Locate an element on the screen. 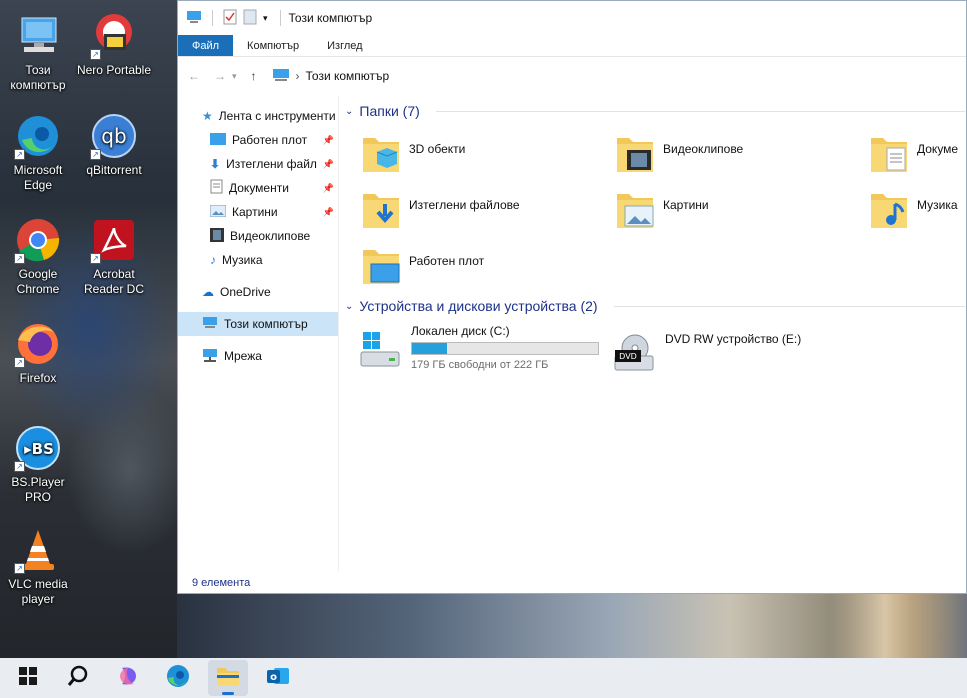 The image size is (967, 698). bsplayer-icon: ▸BS ↗ is located at coordinates (38, 448).